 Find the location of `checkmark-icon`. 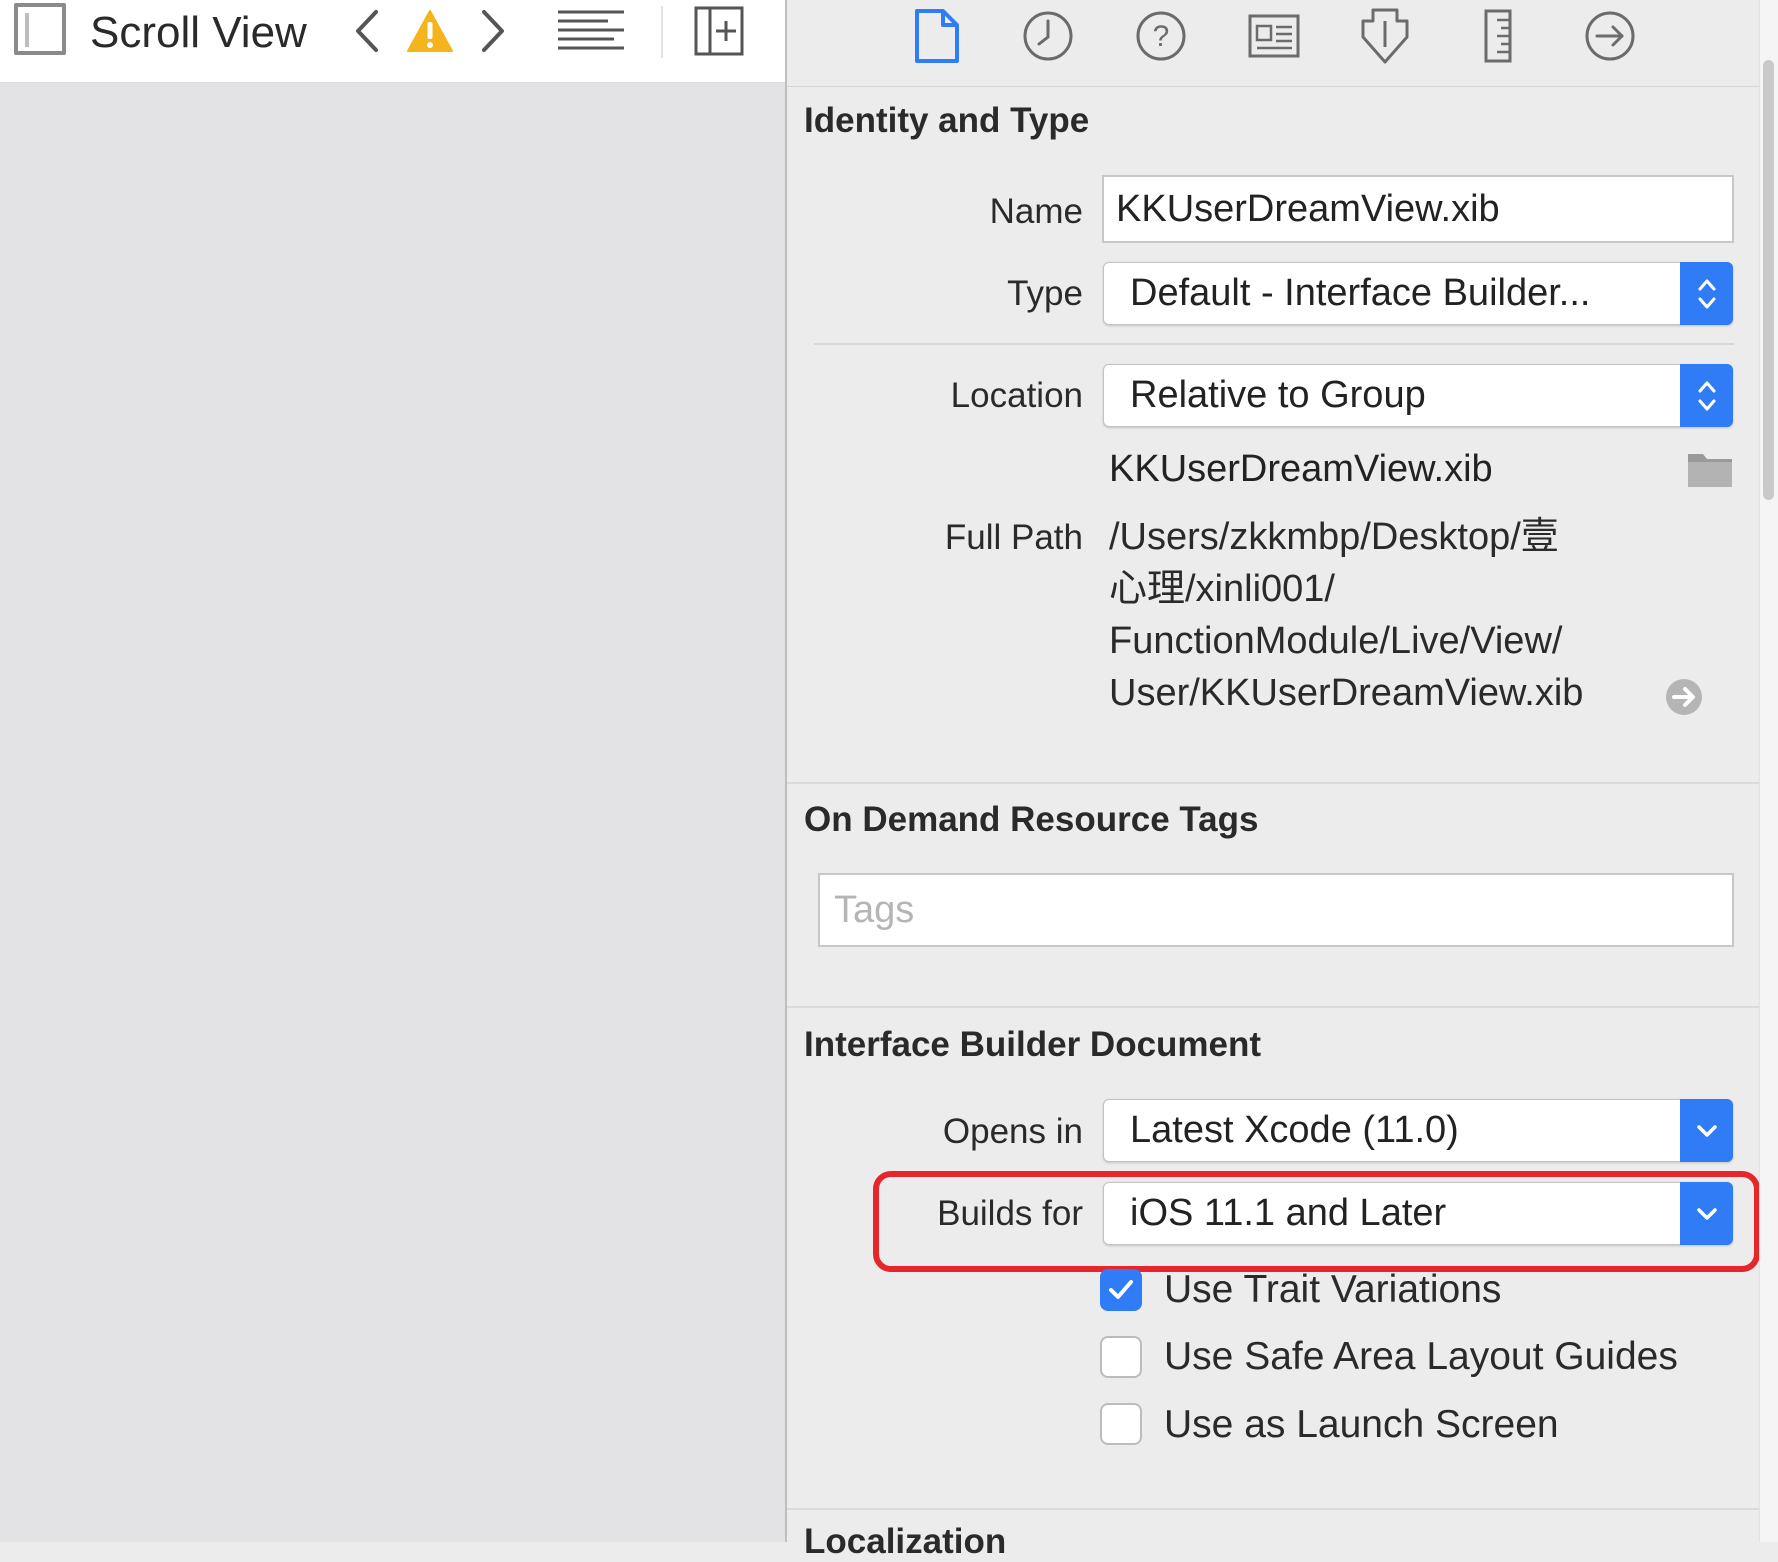

checkmark-icon is located at coordinates (1121, 1289).